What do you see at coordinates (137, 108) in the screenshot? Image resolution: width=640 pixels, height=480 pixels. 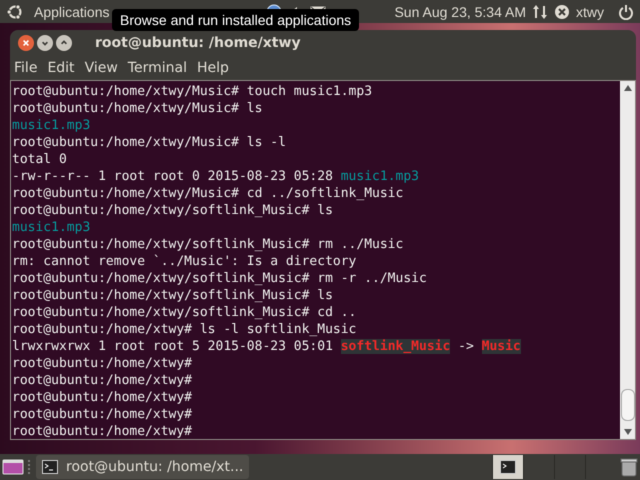 I see `terminal-text: root@ubuntu:/home/xtwy/Music# ls` at bounding box center [137, 108].